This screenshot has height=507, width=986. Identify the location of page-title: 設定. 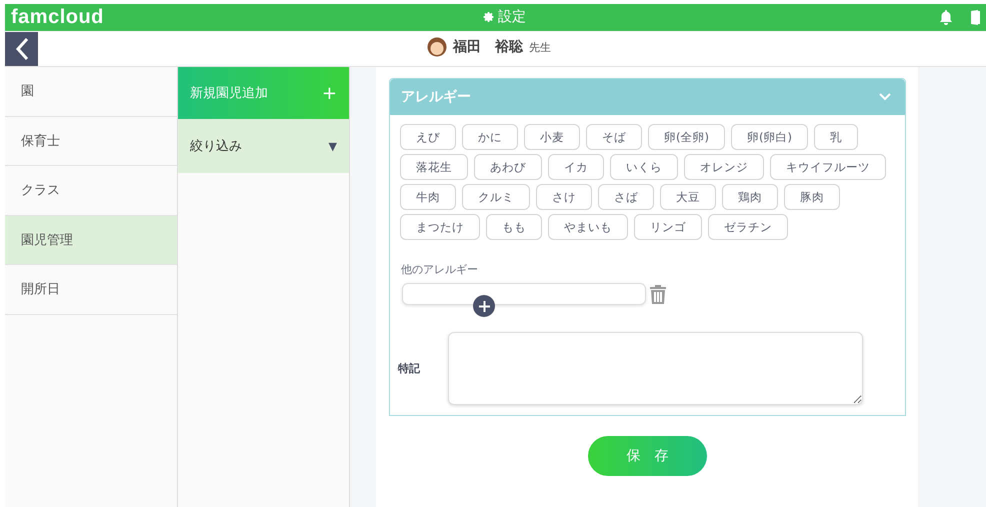
(512, 17).